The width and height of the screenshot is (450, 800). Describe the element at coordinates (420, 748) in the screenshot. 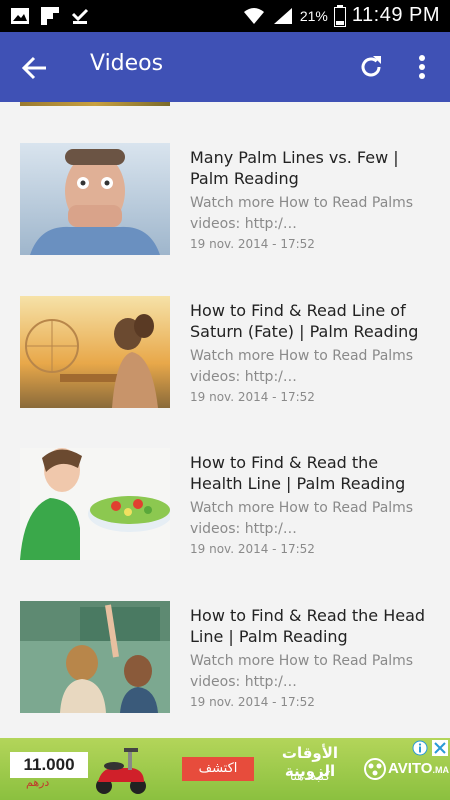

I see `ad-info-icon` at that location.